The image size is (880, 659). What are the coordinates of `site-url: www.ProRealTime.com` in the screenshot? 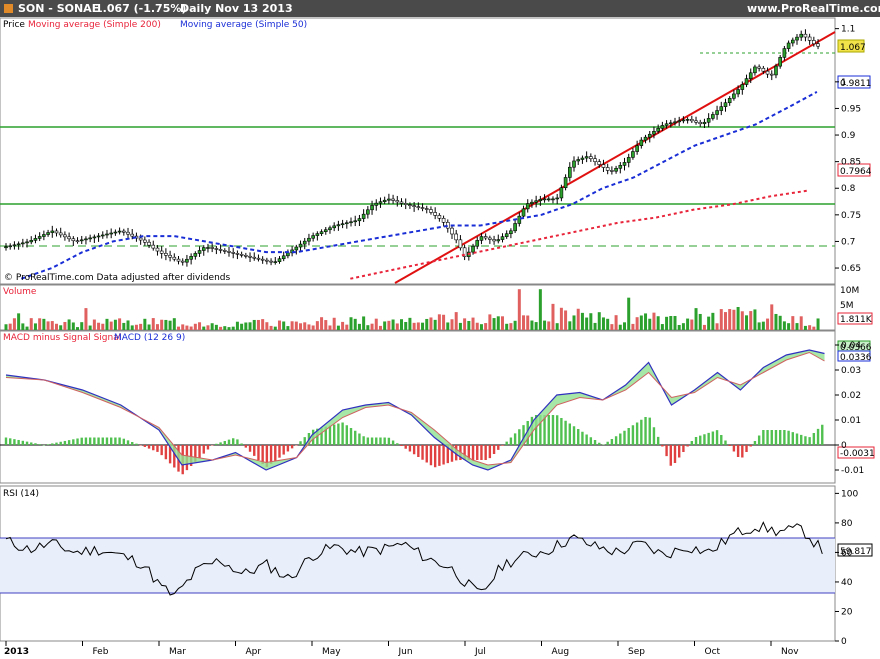 It's located at (813, 8).